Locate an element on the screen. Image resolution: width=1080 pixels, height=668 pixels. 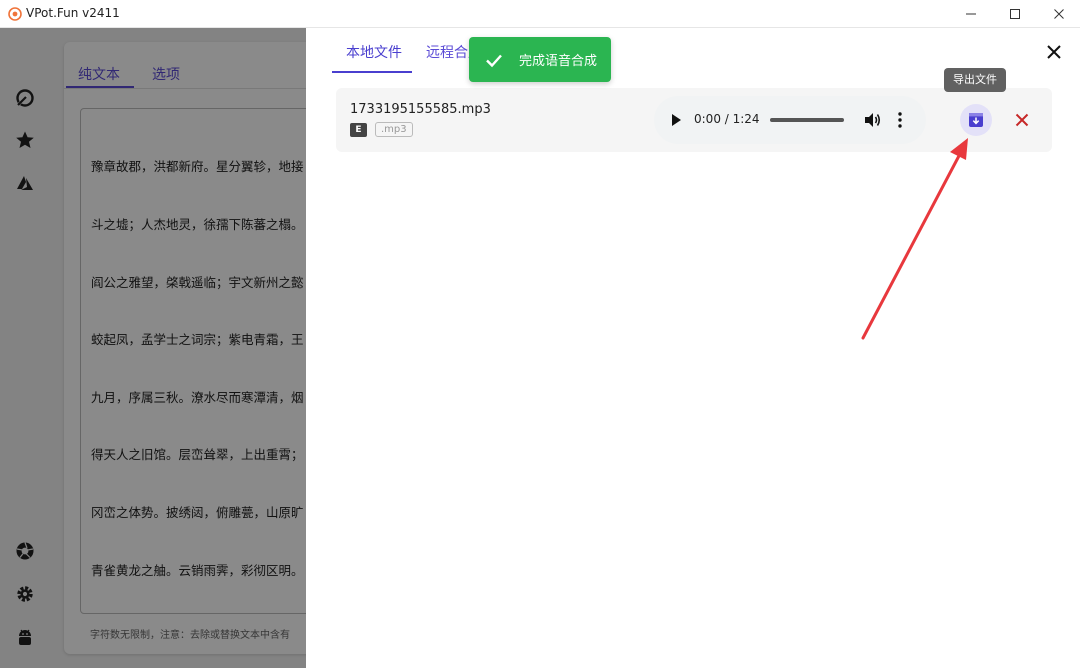
remove-file-button is located at coordinates (1022, 120).